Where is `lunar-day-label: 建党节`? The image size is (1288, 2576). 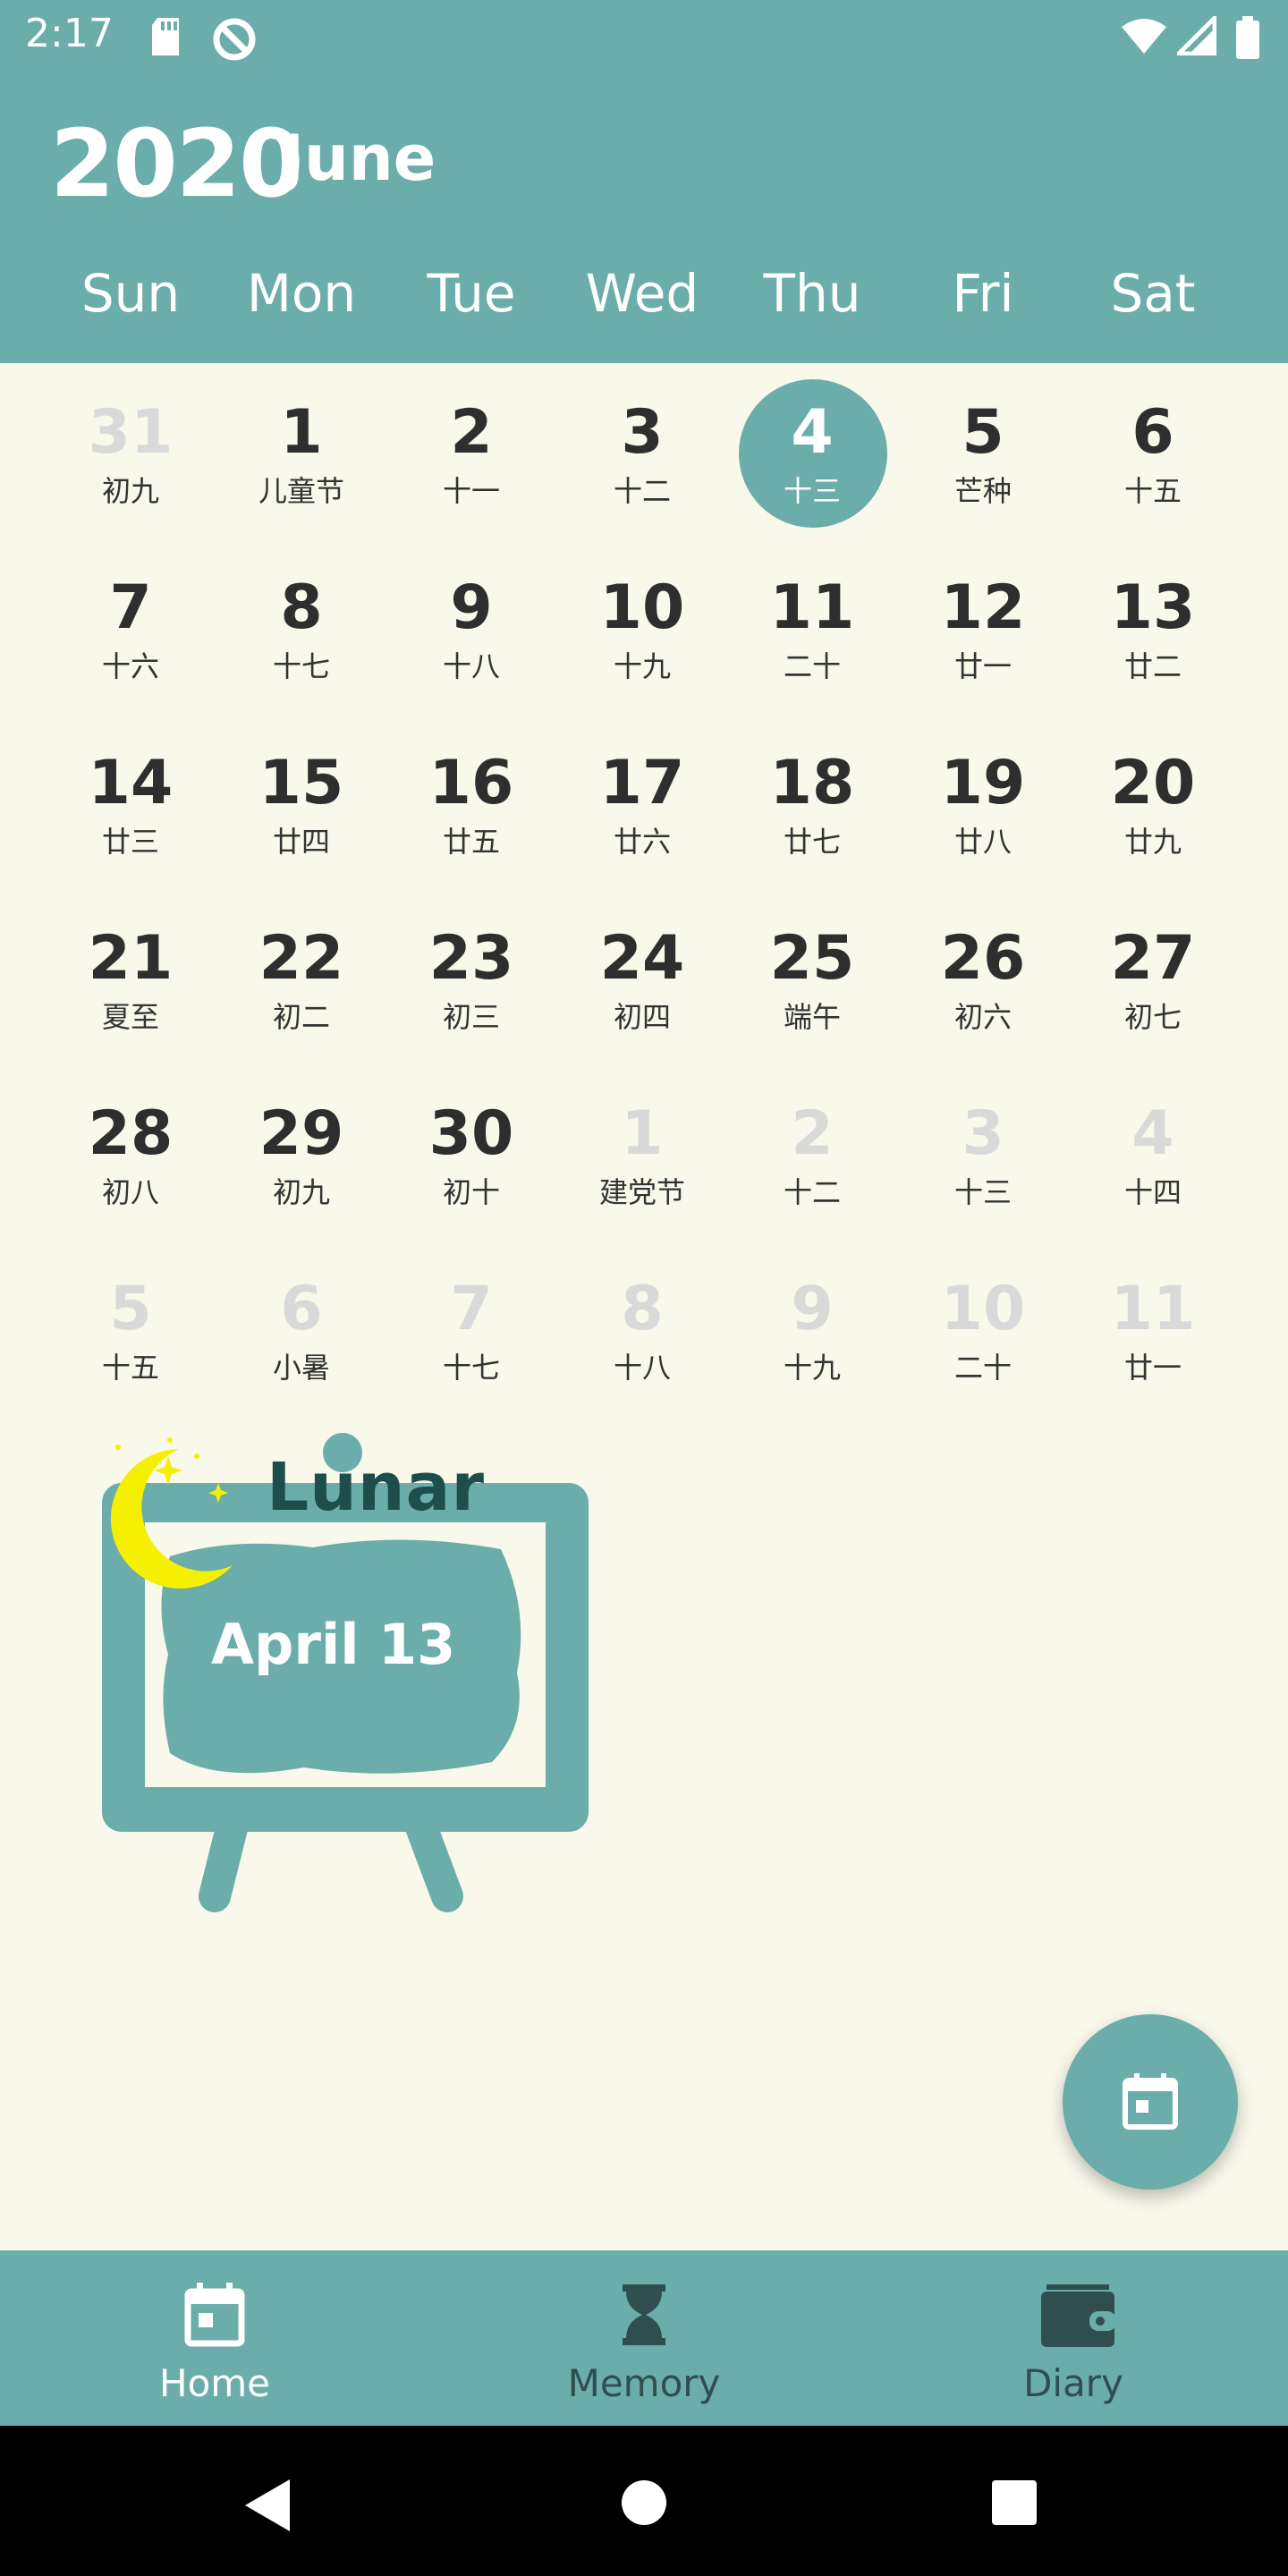
lunar-day-label: 建党节 is located at coordinates (641, 1192).